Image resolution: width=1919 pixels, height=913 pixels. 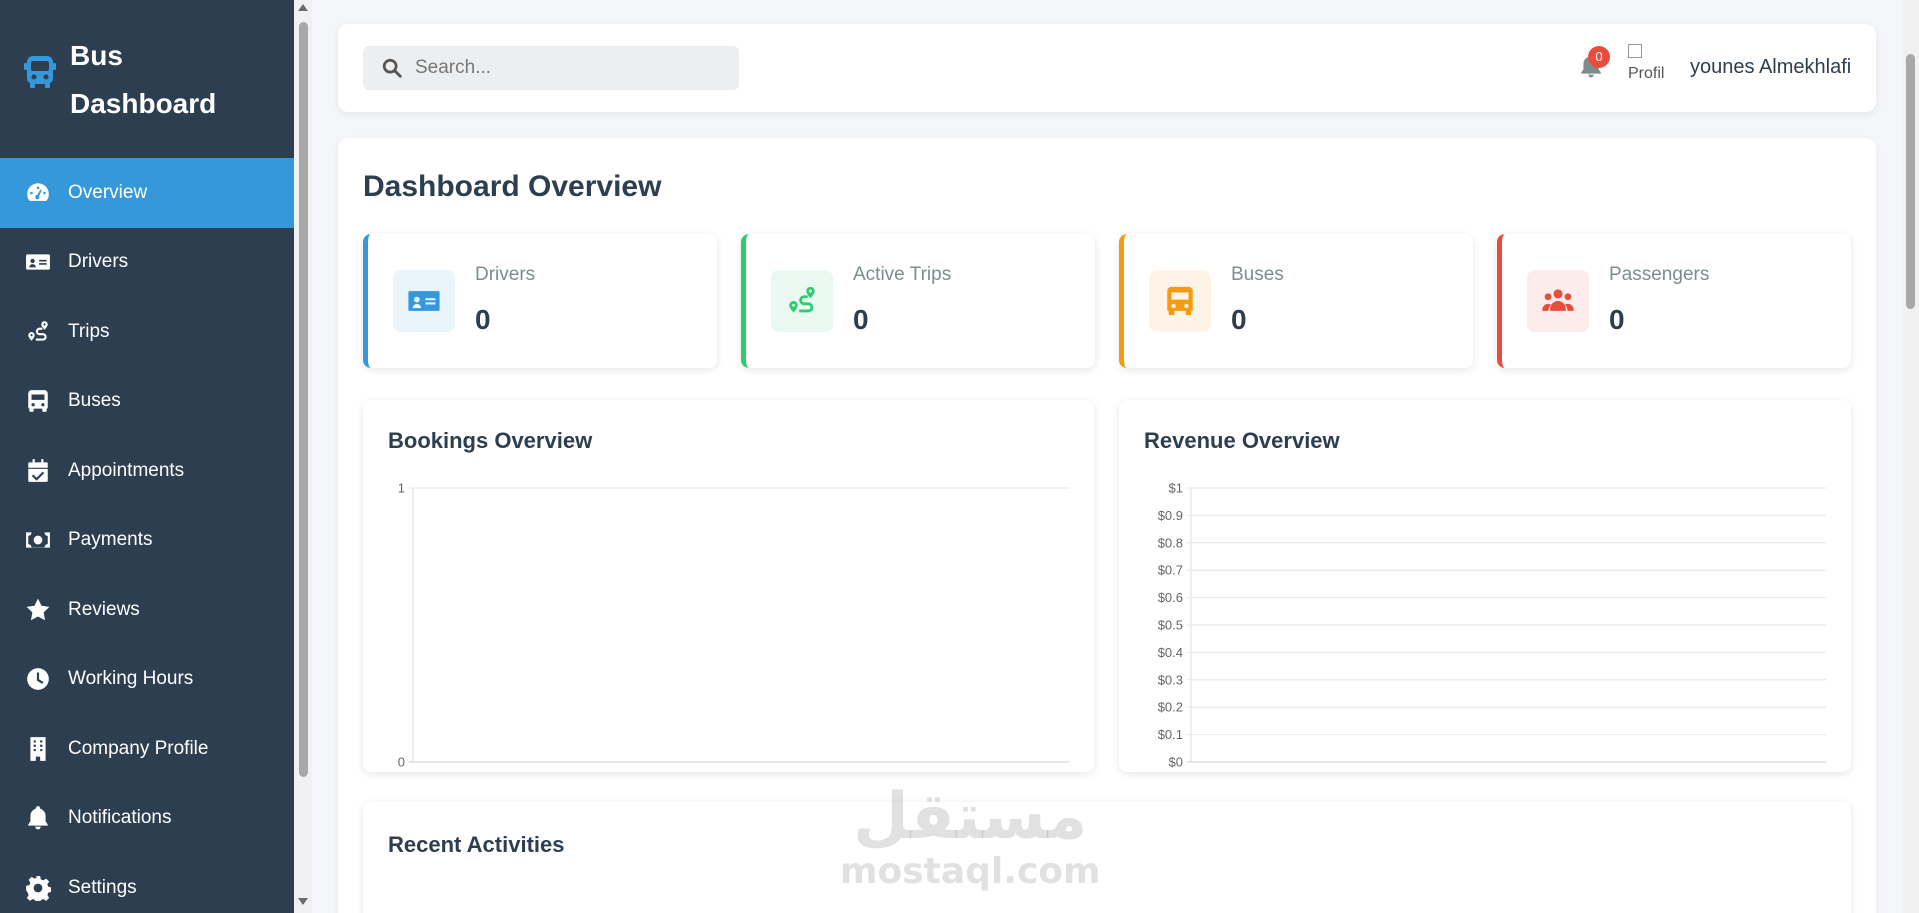 I want to click on bell-icon, so click(x=38, y=818).